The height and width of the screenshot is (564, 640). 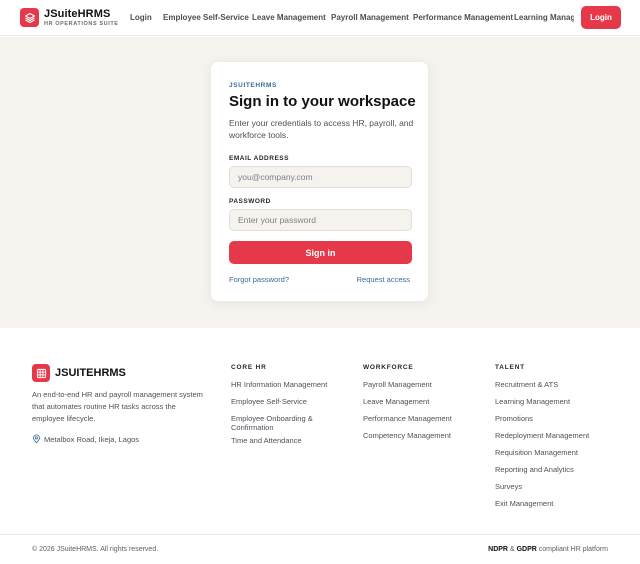 What do you see at coordinates (81, 24) in the screenshot?
I see `brand-tagline: HR OPERATIONS SUITE` at bounding box center [81, 24].